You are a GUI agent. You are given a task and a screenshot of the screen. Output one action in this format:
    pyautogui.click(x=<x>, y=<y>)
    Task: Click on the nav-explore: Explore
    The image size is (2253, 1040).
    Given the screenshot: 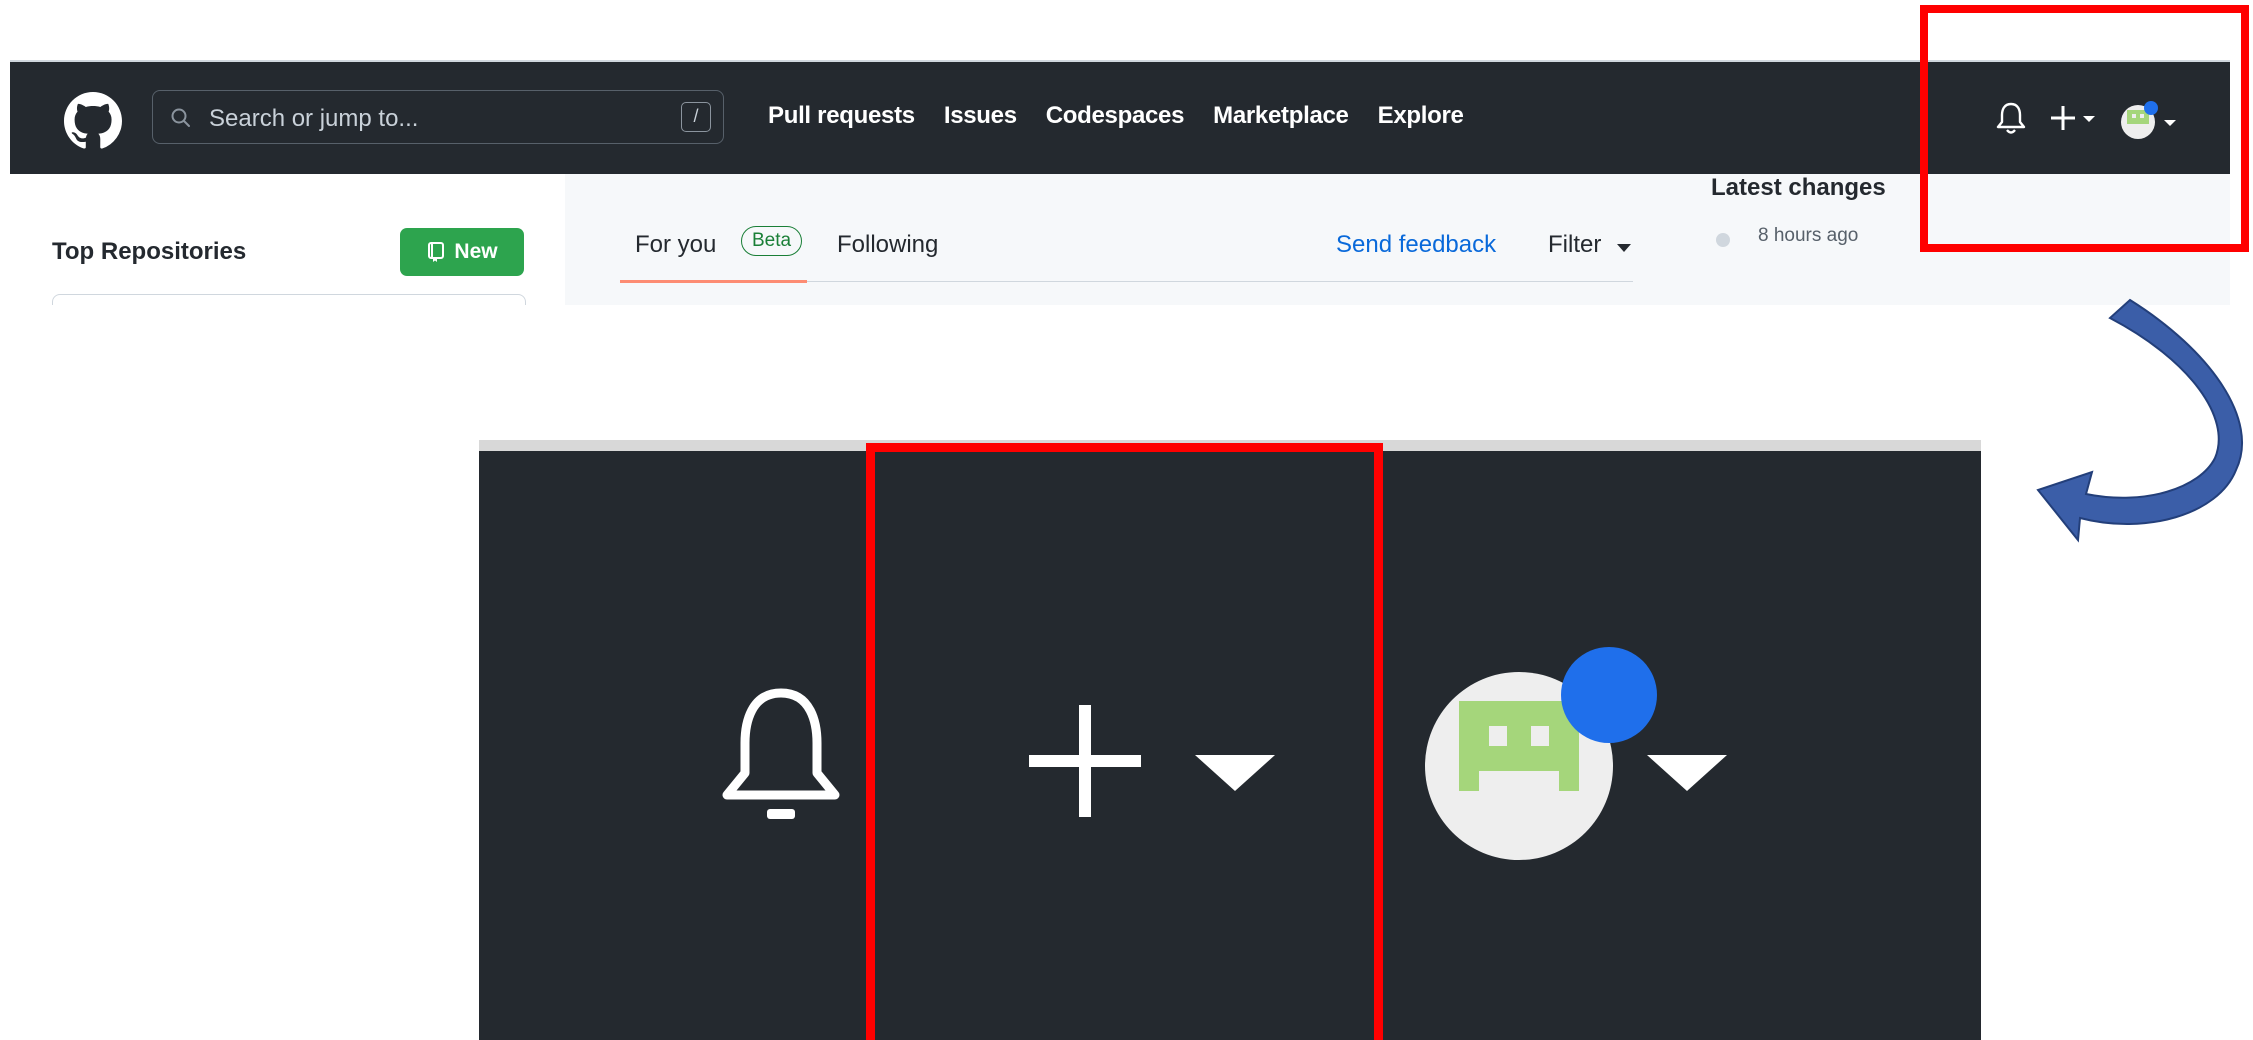 What is the action you would take?
    pyautogui.click(x=1421, y=116)
    